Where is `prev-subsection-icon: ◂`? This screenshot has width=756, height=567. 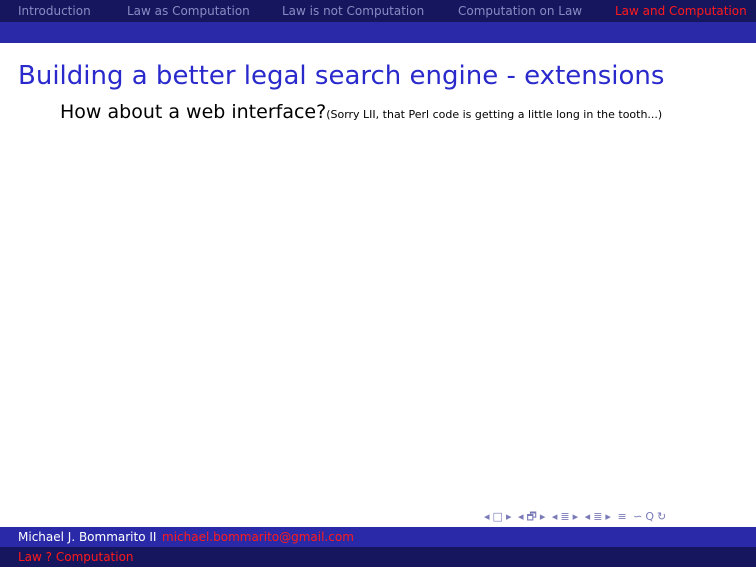 prev-subsection-icon: ◂ is located at coordinates (521, 516).